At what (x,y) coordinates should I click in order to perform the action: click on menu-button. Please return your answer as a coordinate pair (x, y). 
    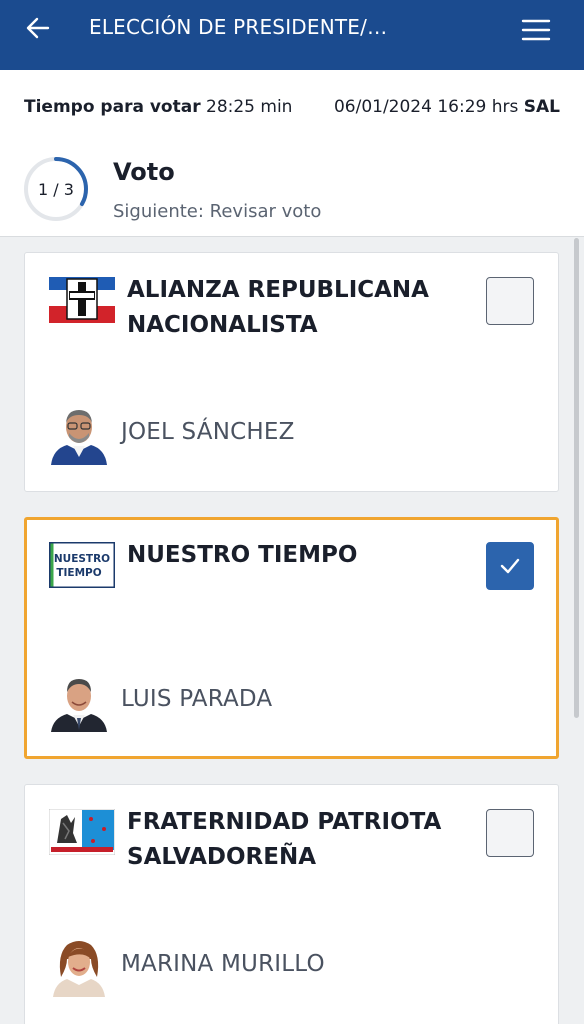
    Looking at the image, I should click on (536, 30).